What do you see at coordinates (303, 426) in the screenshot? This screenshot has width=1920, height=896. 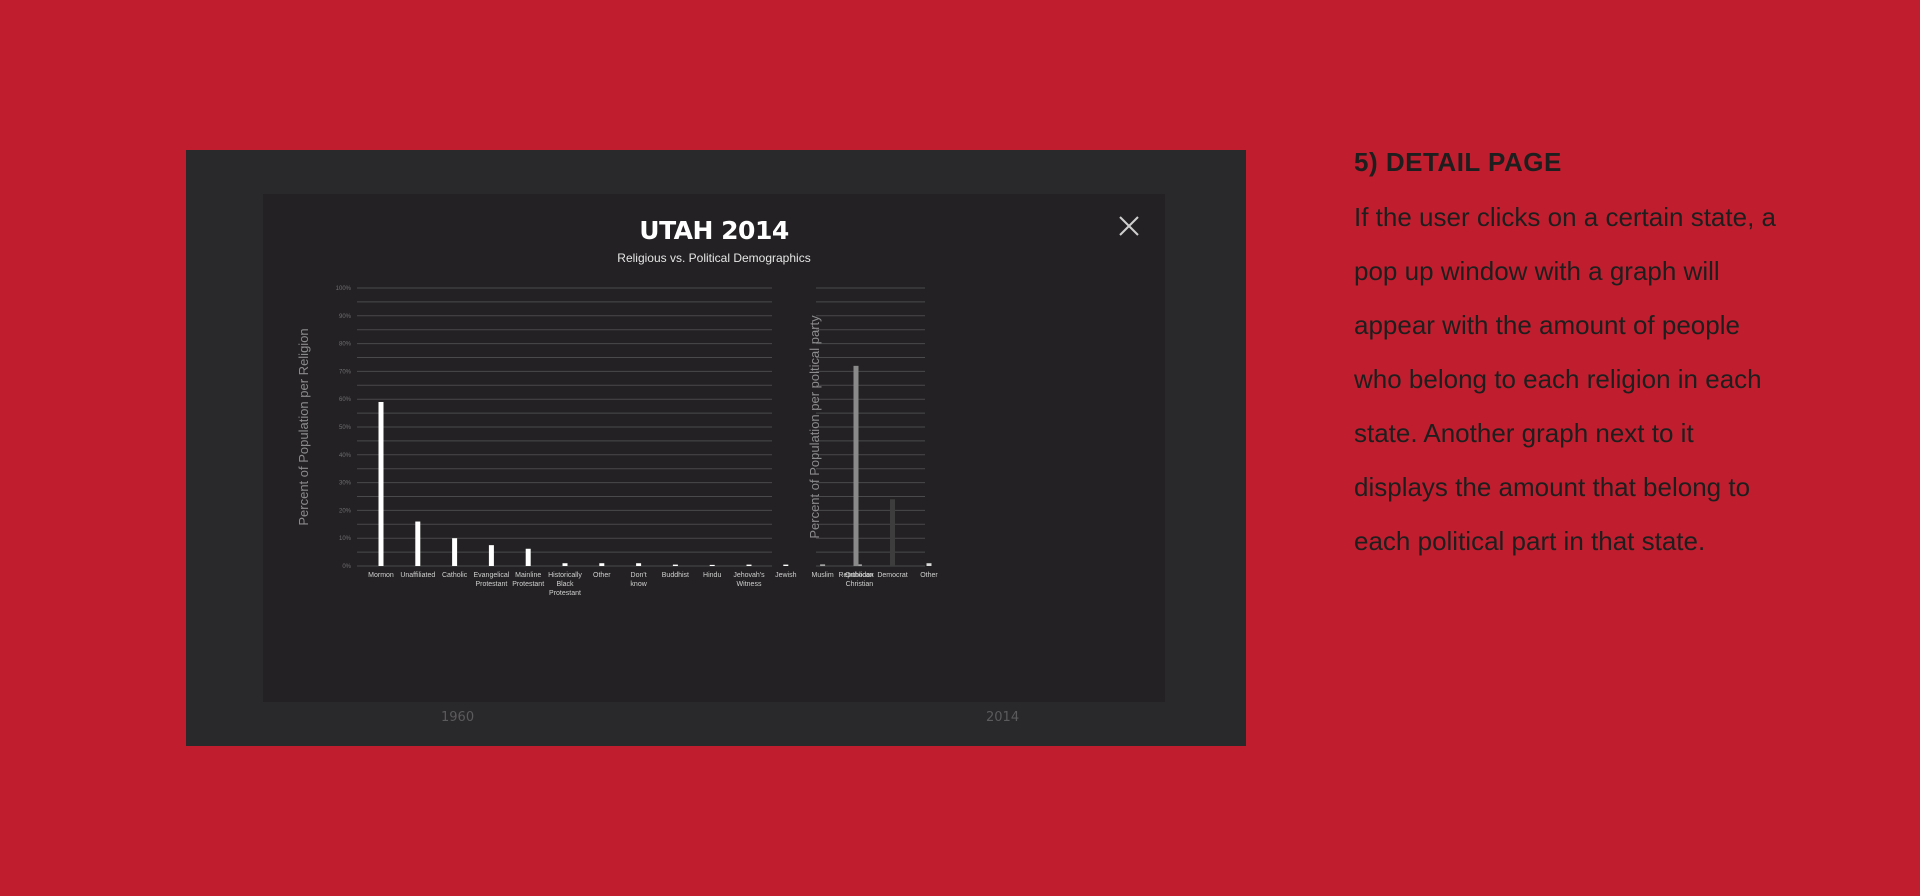 I see `y-axis-label: Percent of Population per Religion` at bounding box center [303, 426].